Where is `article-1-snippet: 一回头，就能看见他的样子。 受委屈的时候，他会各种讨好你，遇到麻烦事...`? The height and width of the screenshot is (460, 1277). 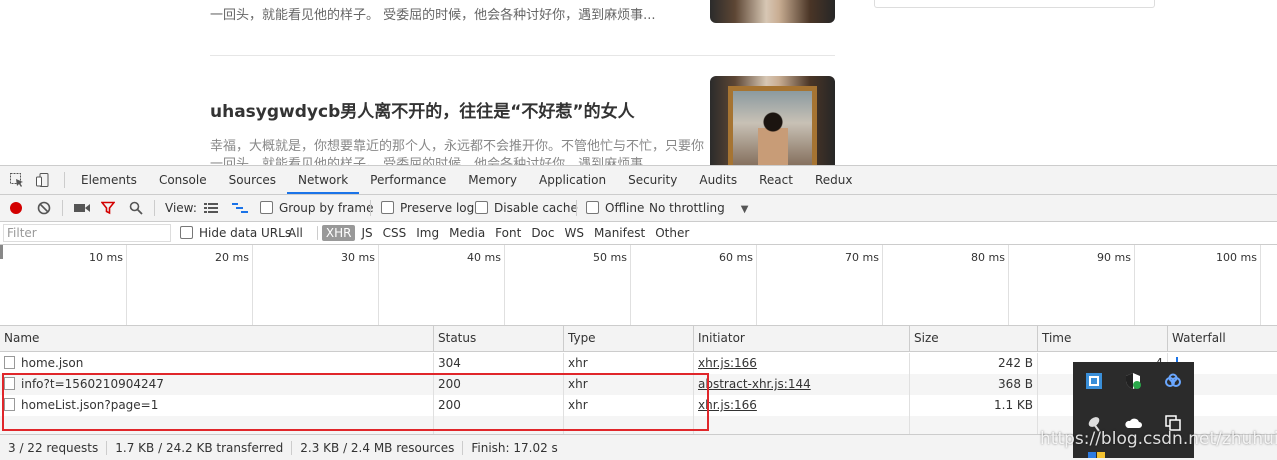 article-1-snippet: 一回头，就能看见他的样子。 受委屈的时候，他会各种讨好你，遇到麻烦事... is located at coordinates (433, 15).